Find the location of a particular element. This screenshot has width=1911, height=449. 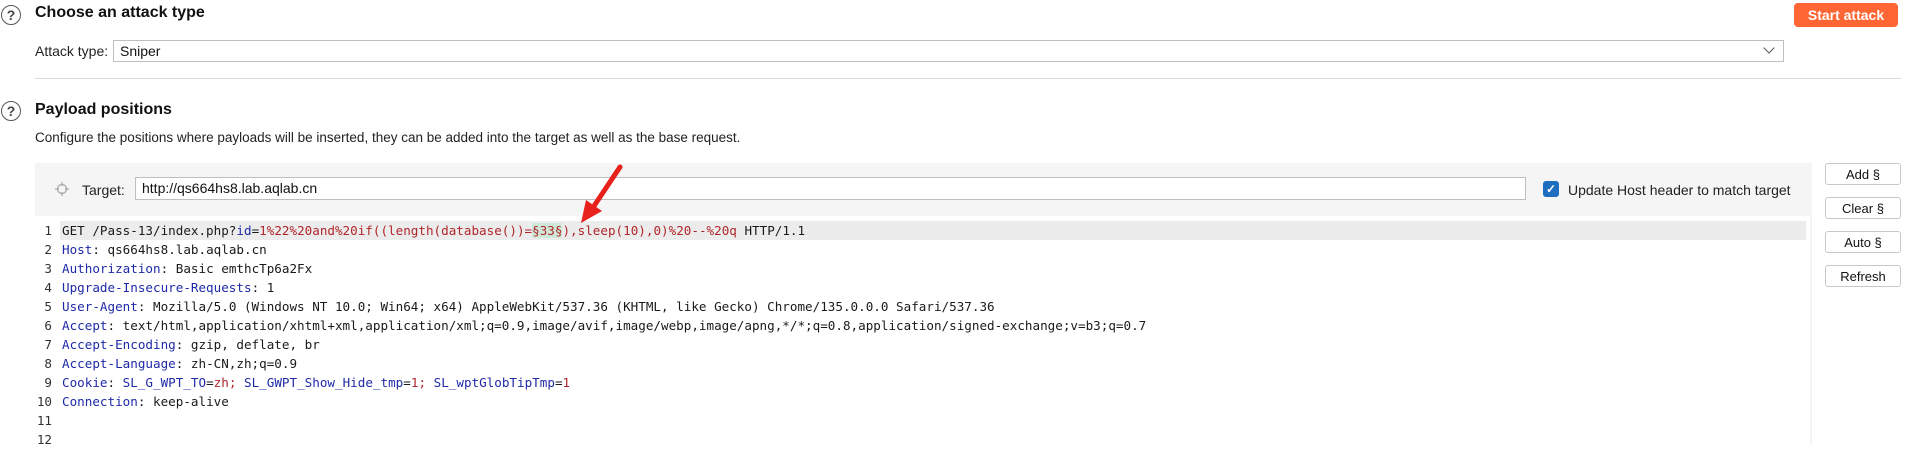

cookie-name: SL_G_WPT_TO is located at coordinates (164, 382).